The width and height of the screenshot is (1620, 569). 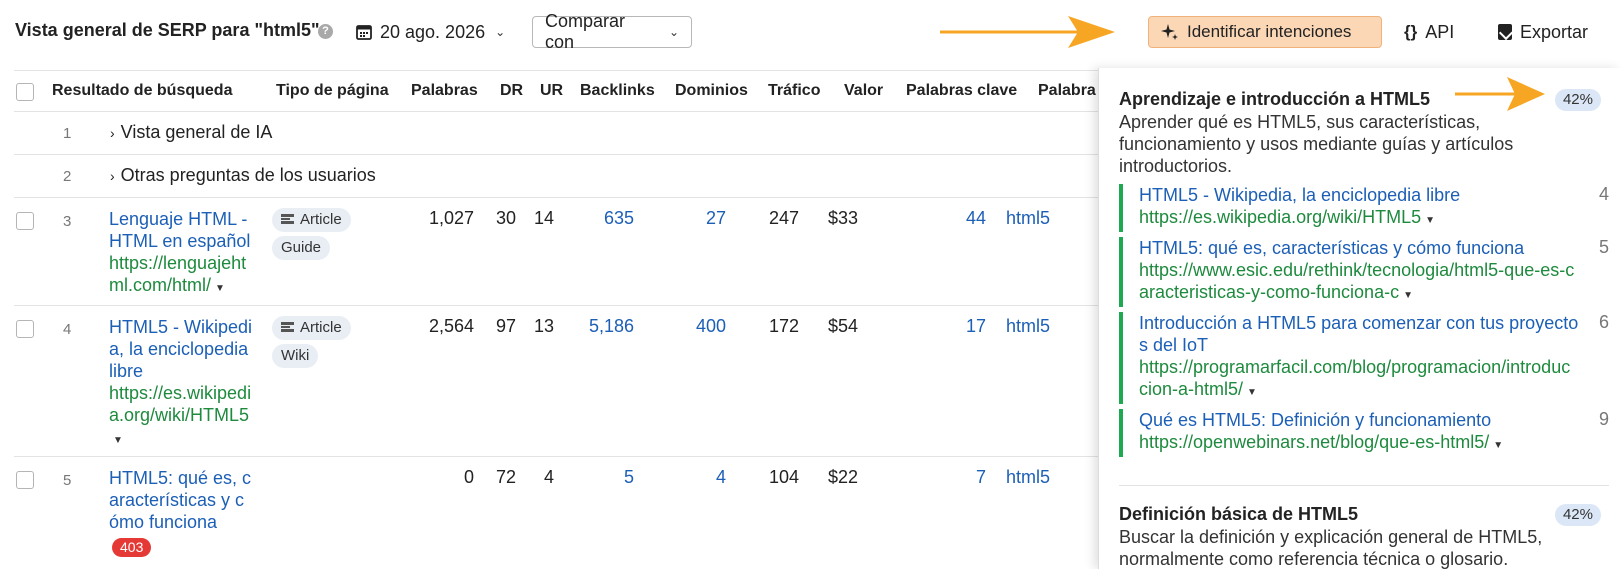 I want to click on column-header-result: Resultado de búsqueda, so click(x=142, y=91).